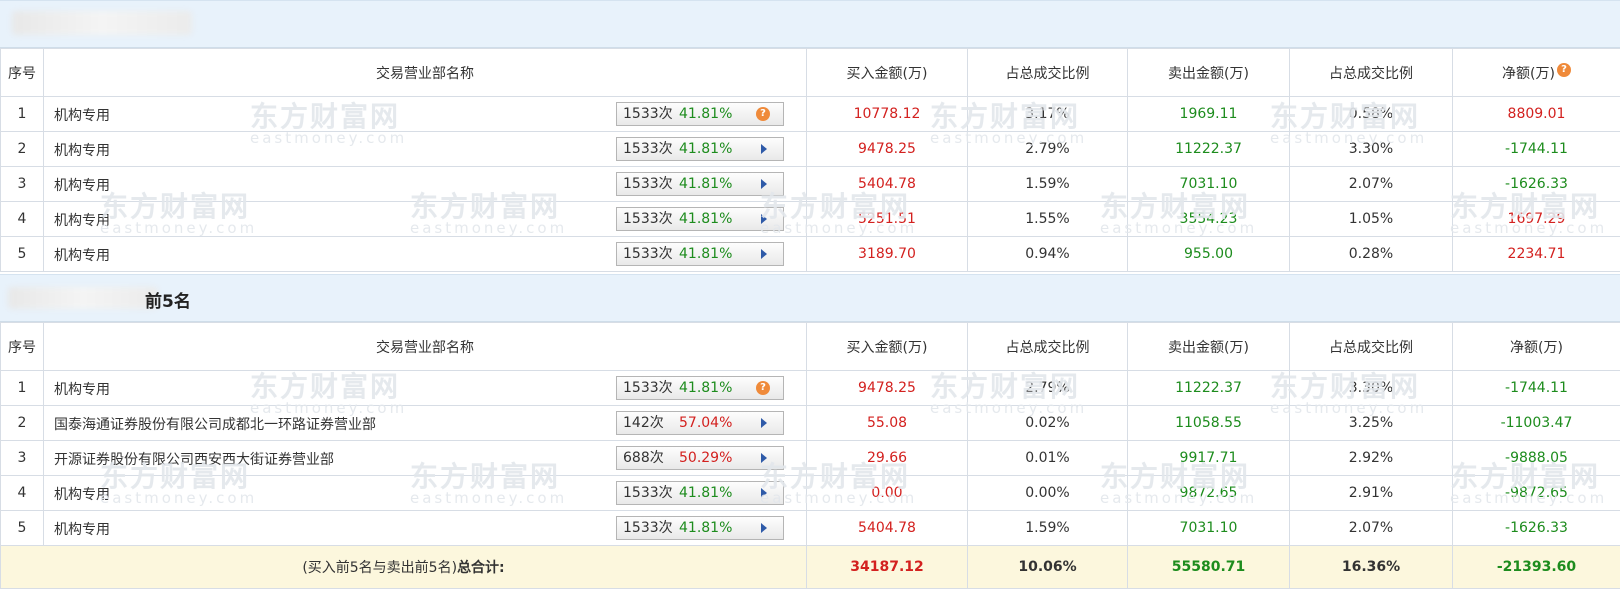 This screenshot has width=1620, height=596. Describe the element at coordinates (1047, 254) in the screenshot. I see `buy-ratio: 0.94%` at that location.